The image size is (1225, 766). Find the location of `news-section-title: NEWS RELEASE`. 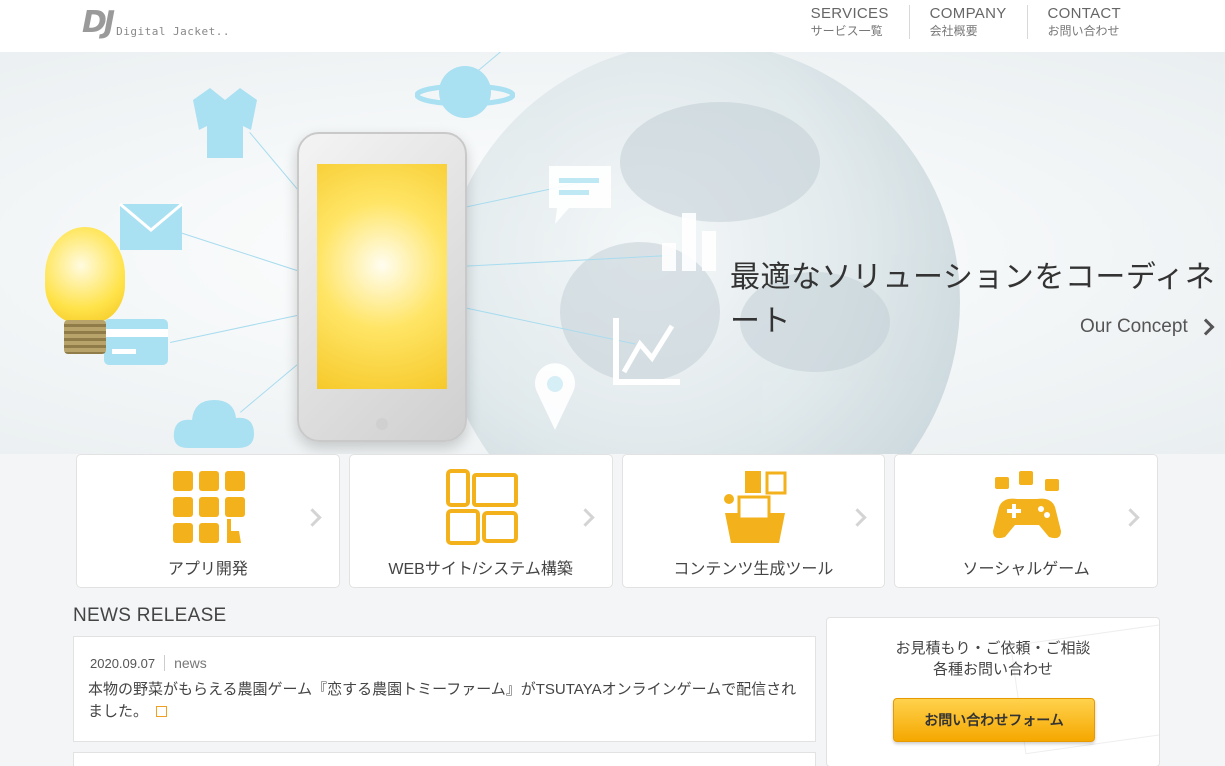

news-section-title: NEWS RELEASE is located at coordinates (150, 615).